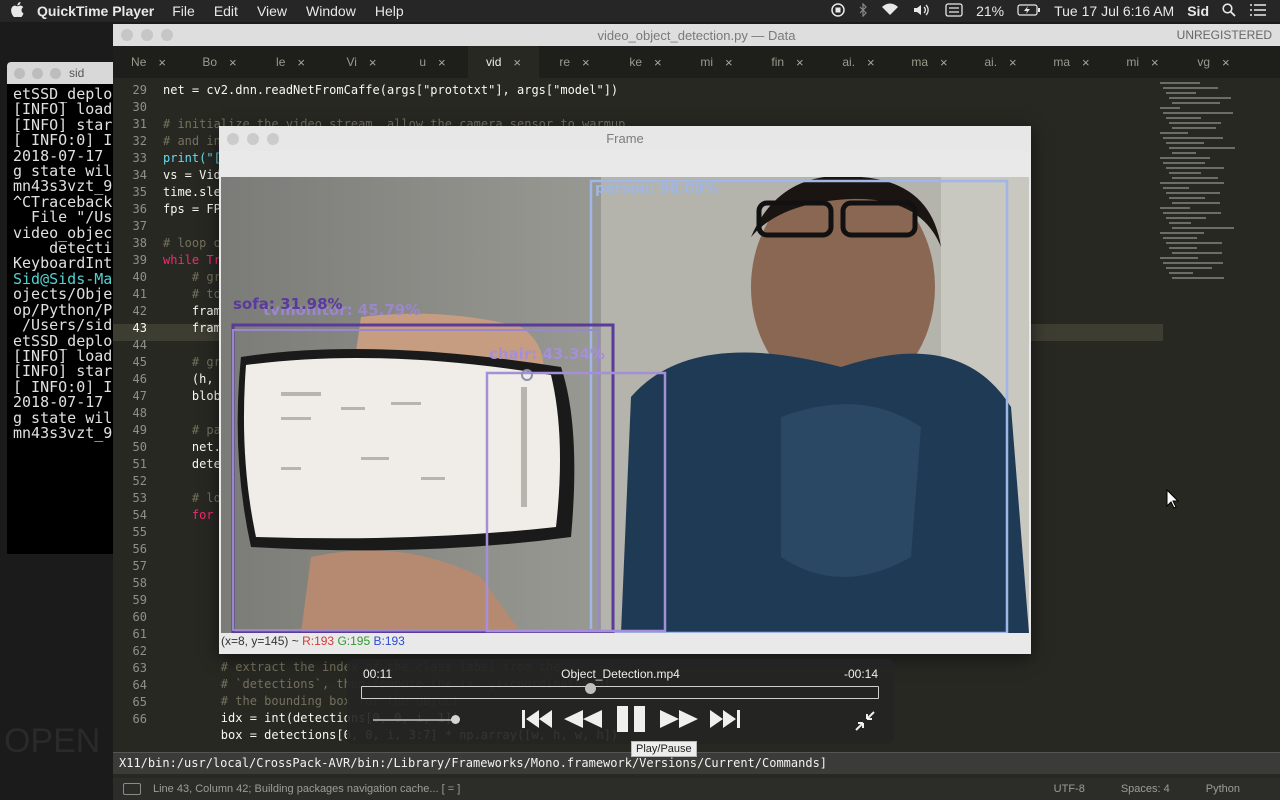  What do you see at coordinates (537, 721) in the screenshot?
I see `skip-back-icon` at bounding box center [537, 721].